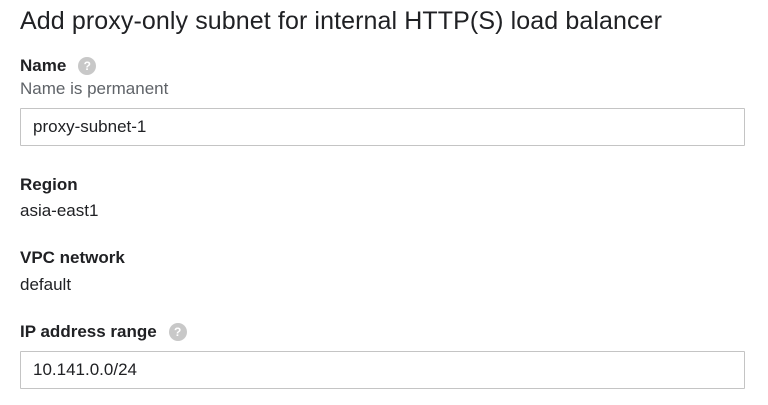  What do you see at coordinates (88, 331) in the screenshot?
I see `ip-range-label: IP address range` at bounding box center [88, 331].